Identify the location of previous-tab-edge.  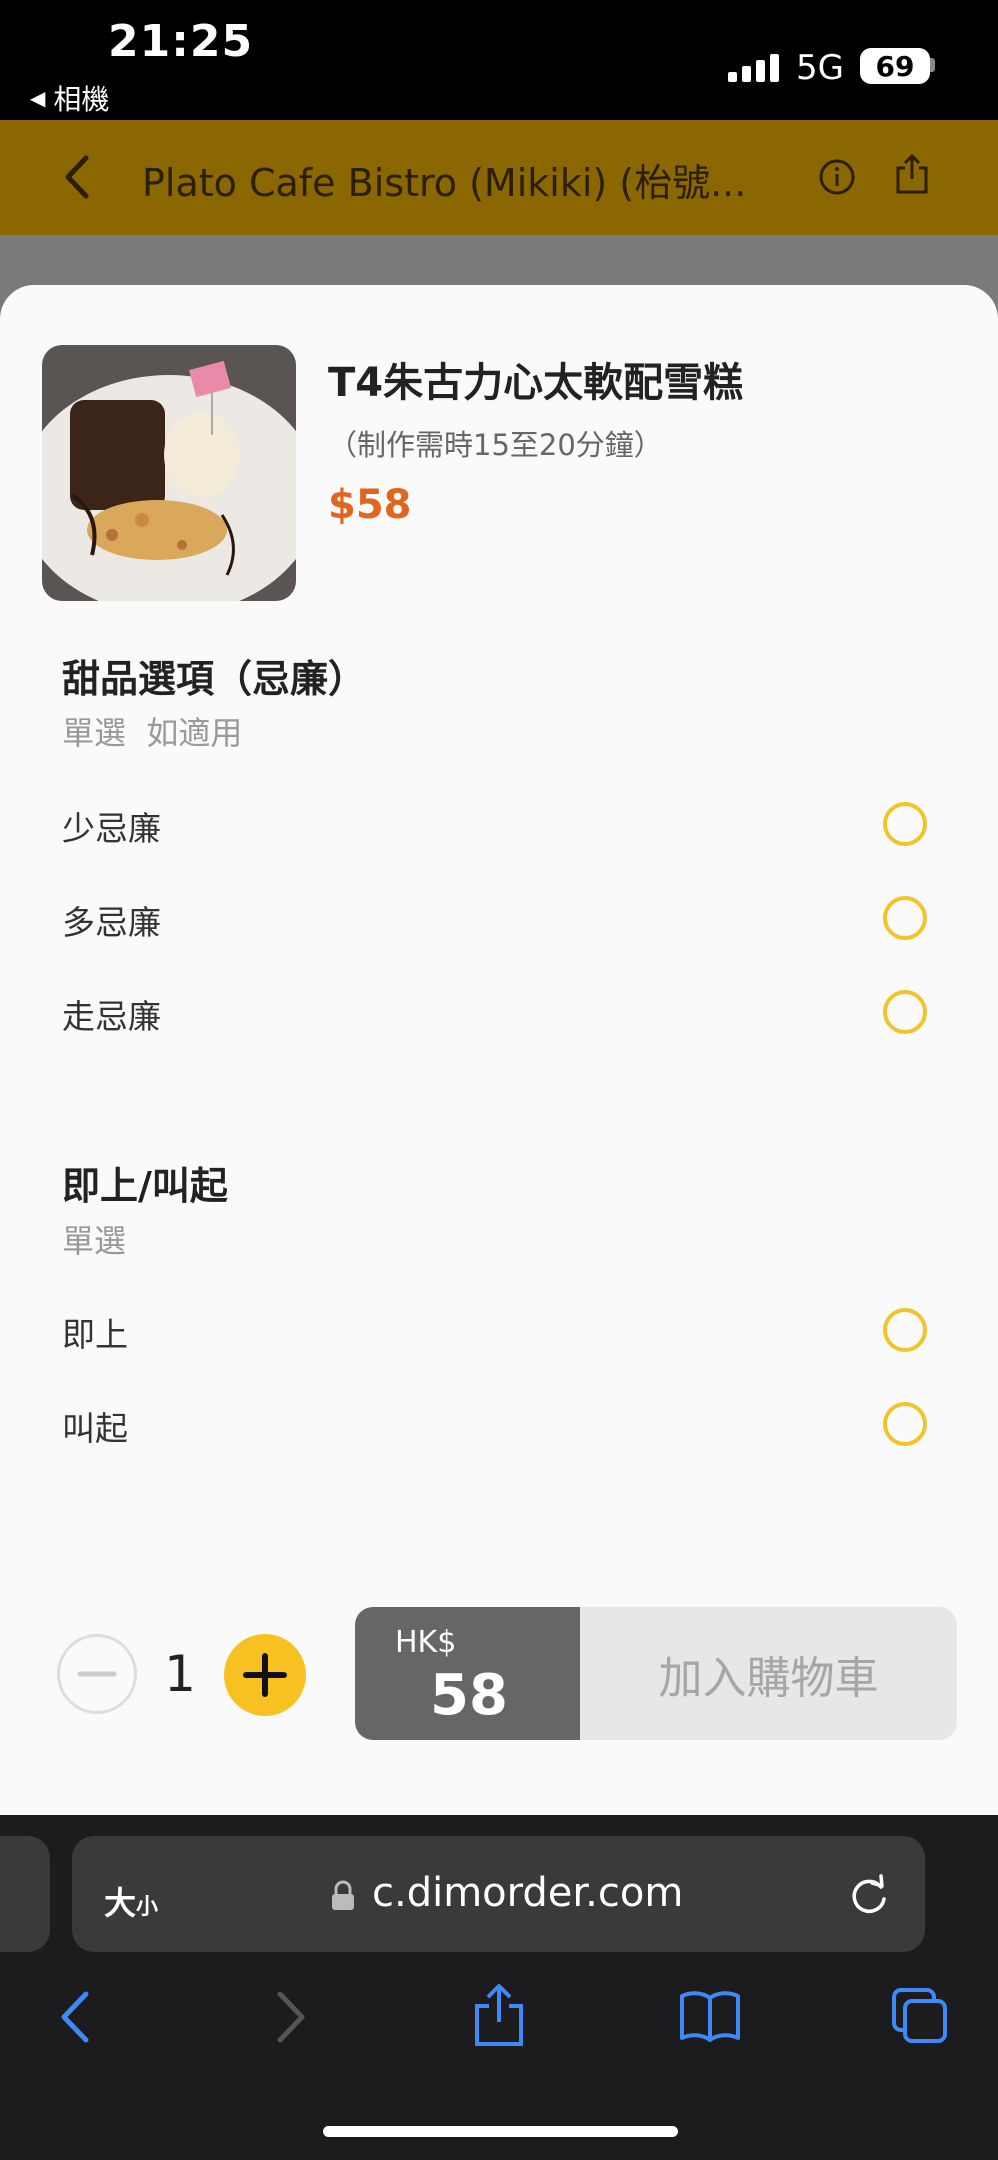
(25, 1894).